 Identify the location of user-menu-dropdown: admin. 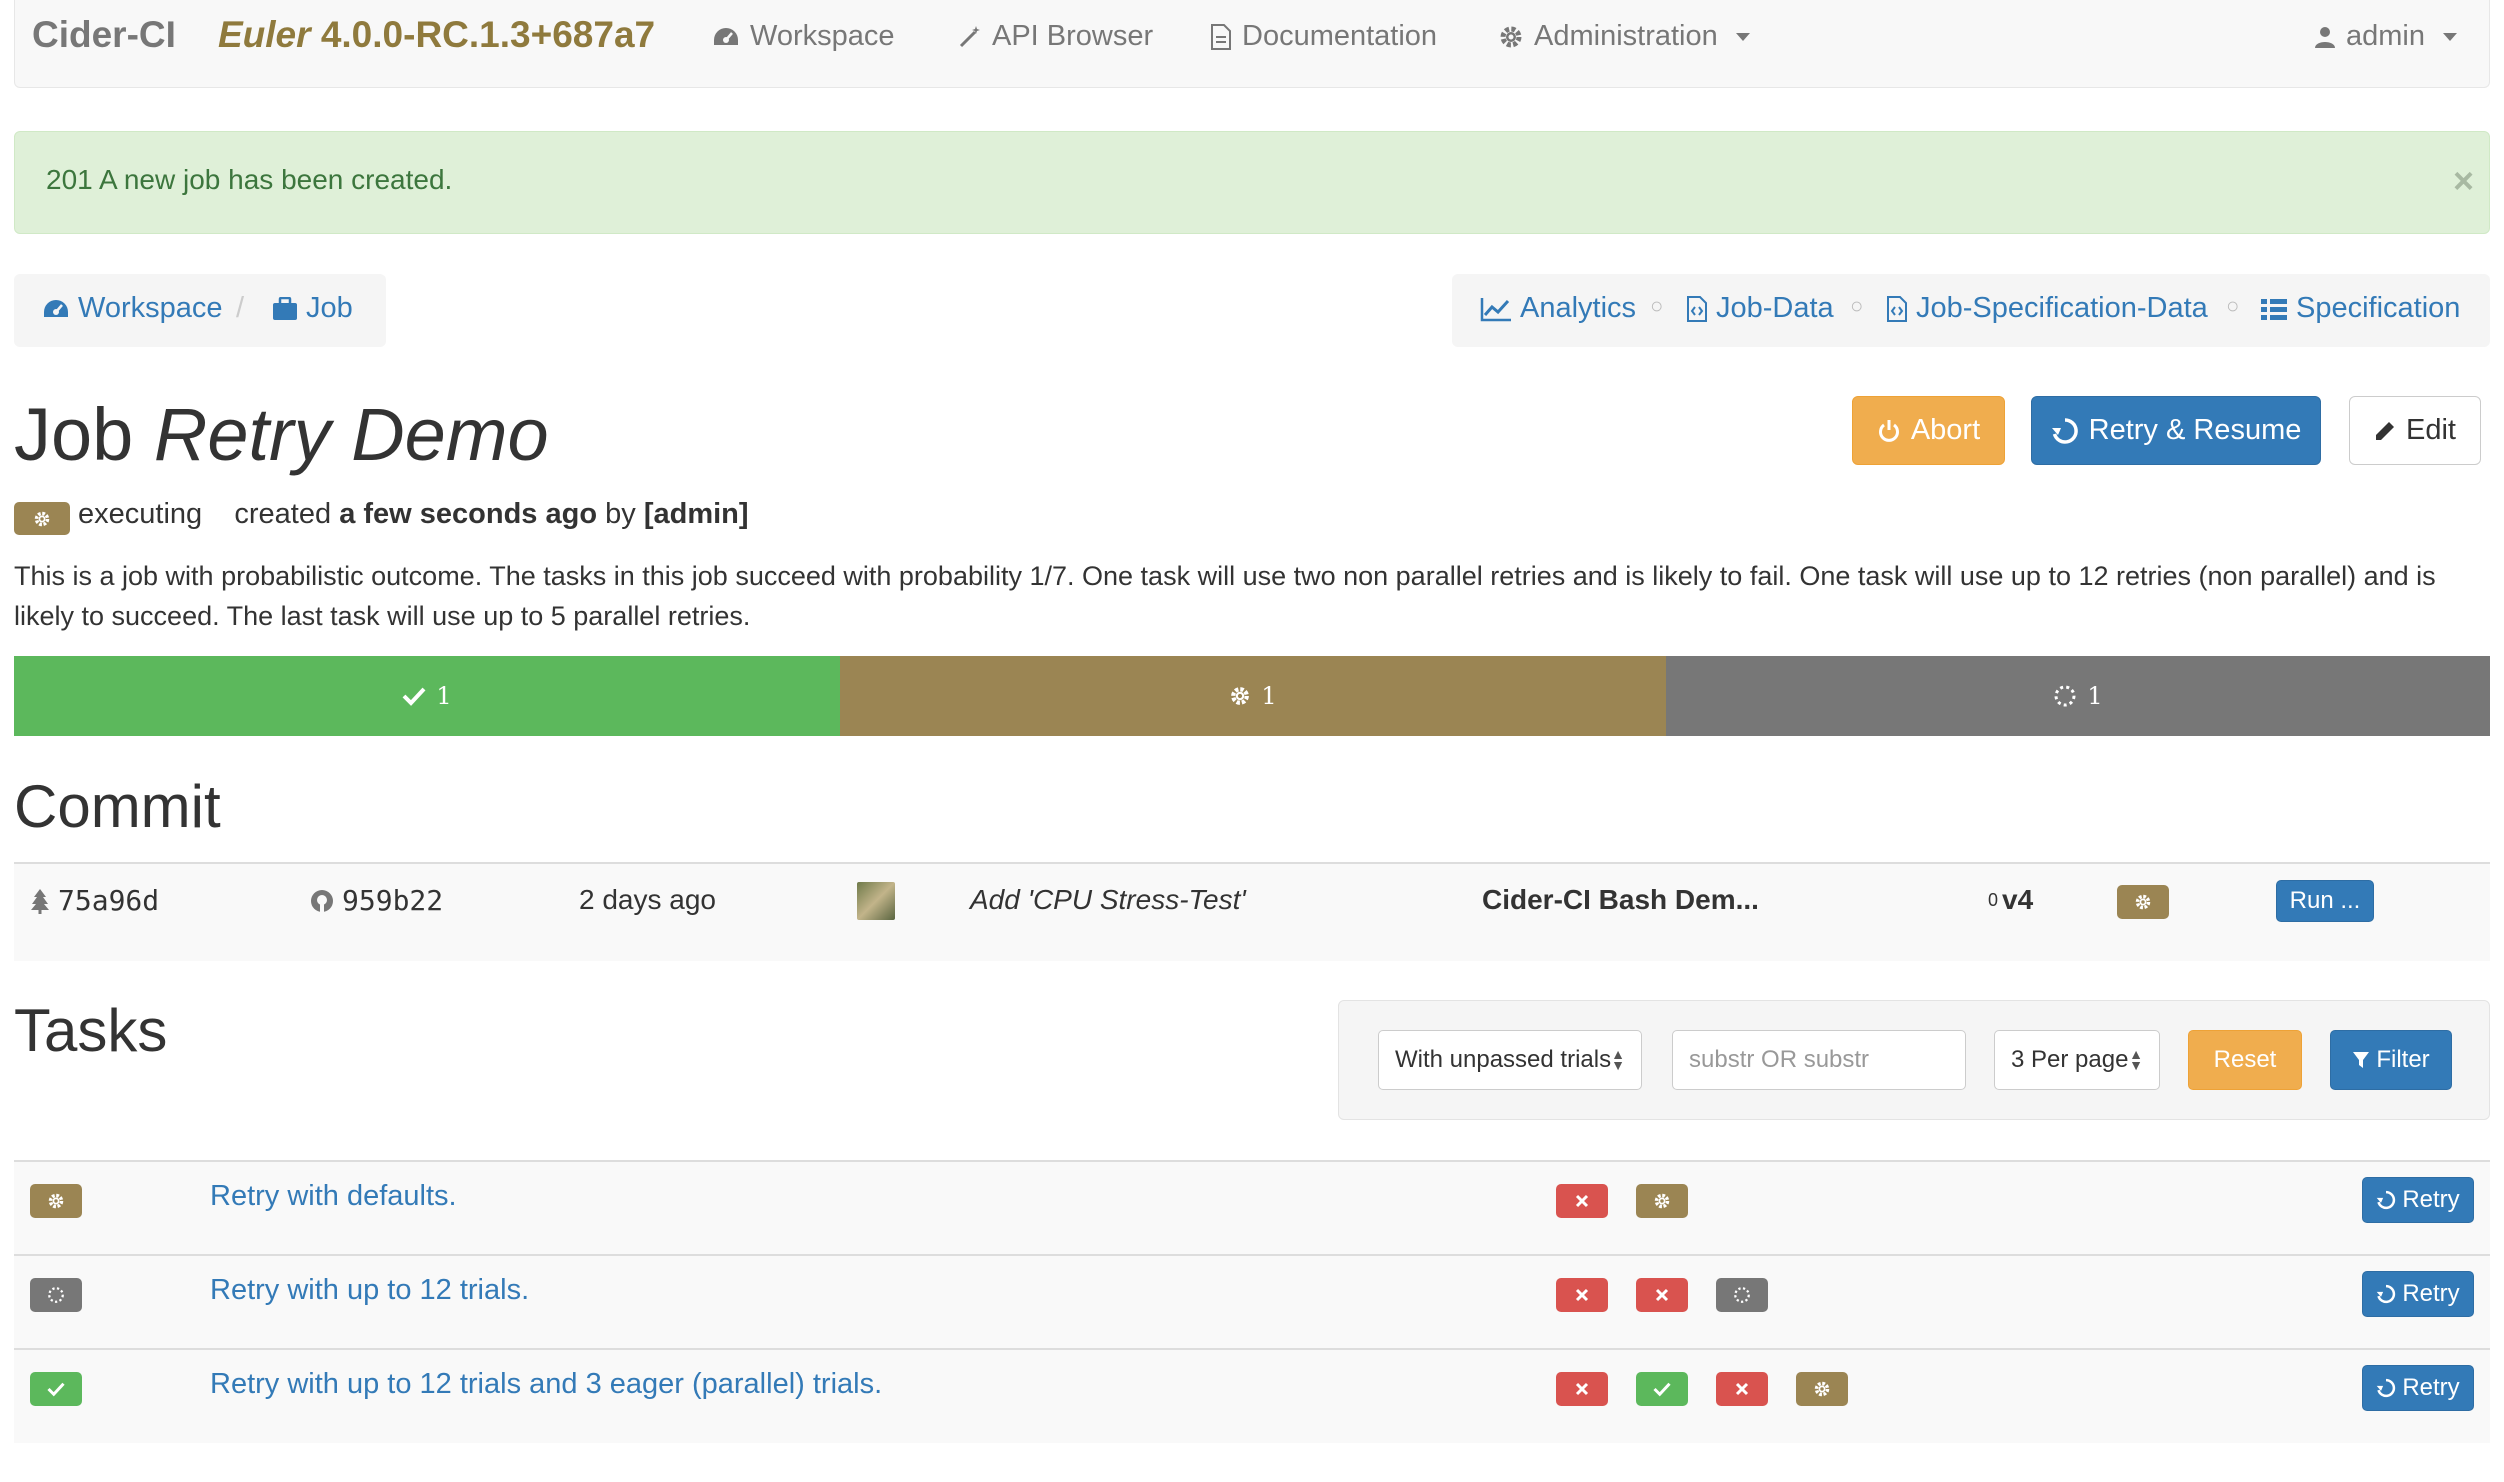
(2385, 36).